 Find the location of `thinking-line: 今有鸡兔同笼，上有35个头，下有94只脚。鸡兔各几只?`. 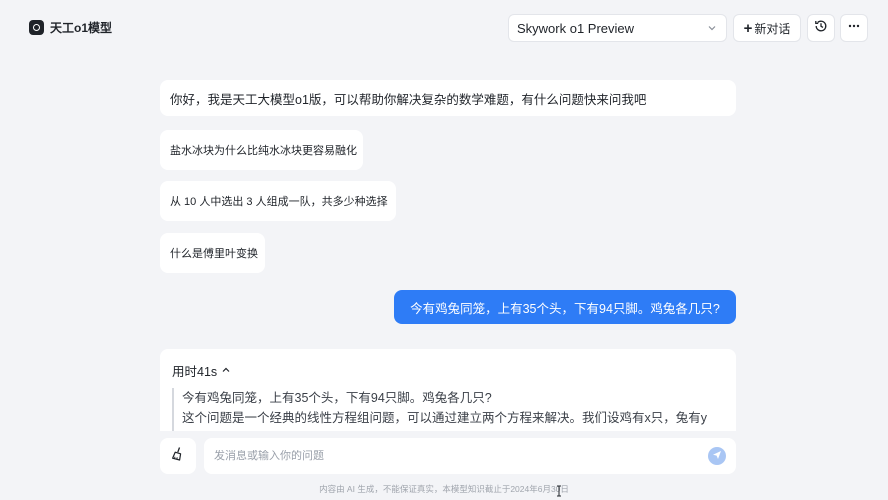

thinking-line: 今有鸡兔同笼，上有35个头，下有94只脚。鸡兔各几只? is located at coordinates (337, 398).